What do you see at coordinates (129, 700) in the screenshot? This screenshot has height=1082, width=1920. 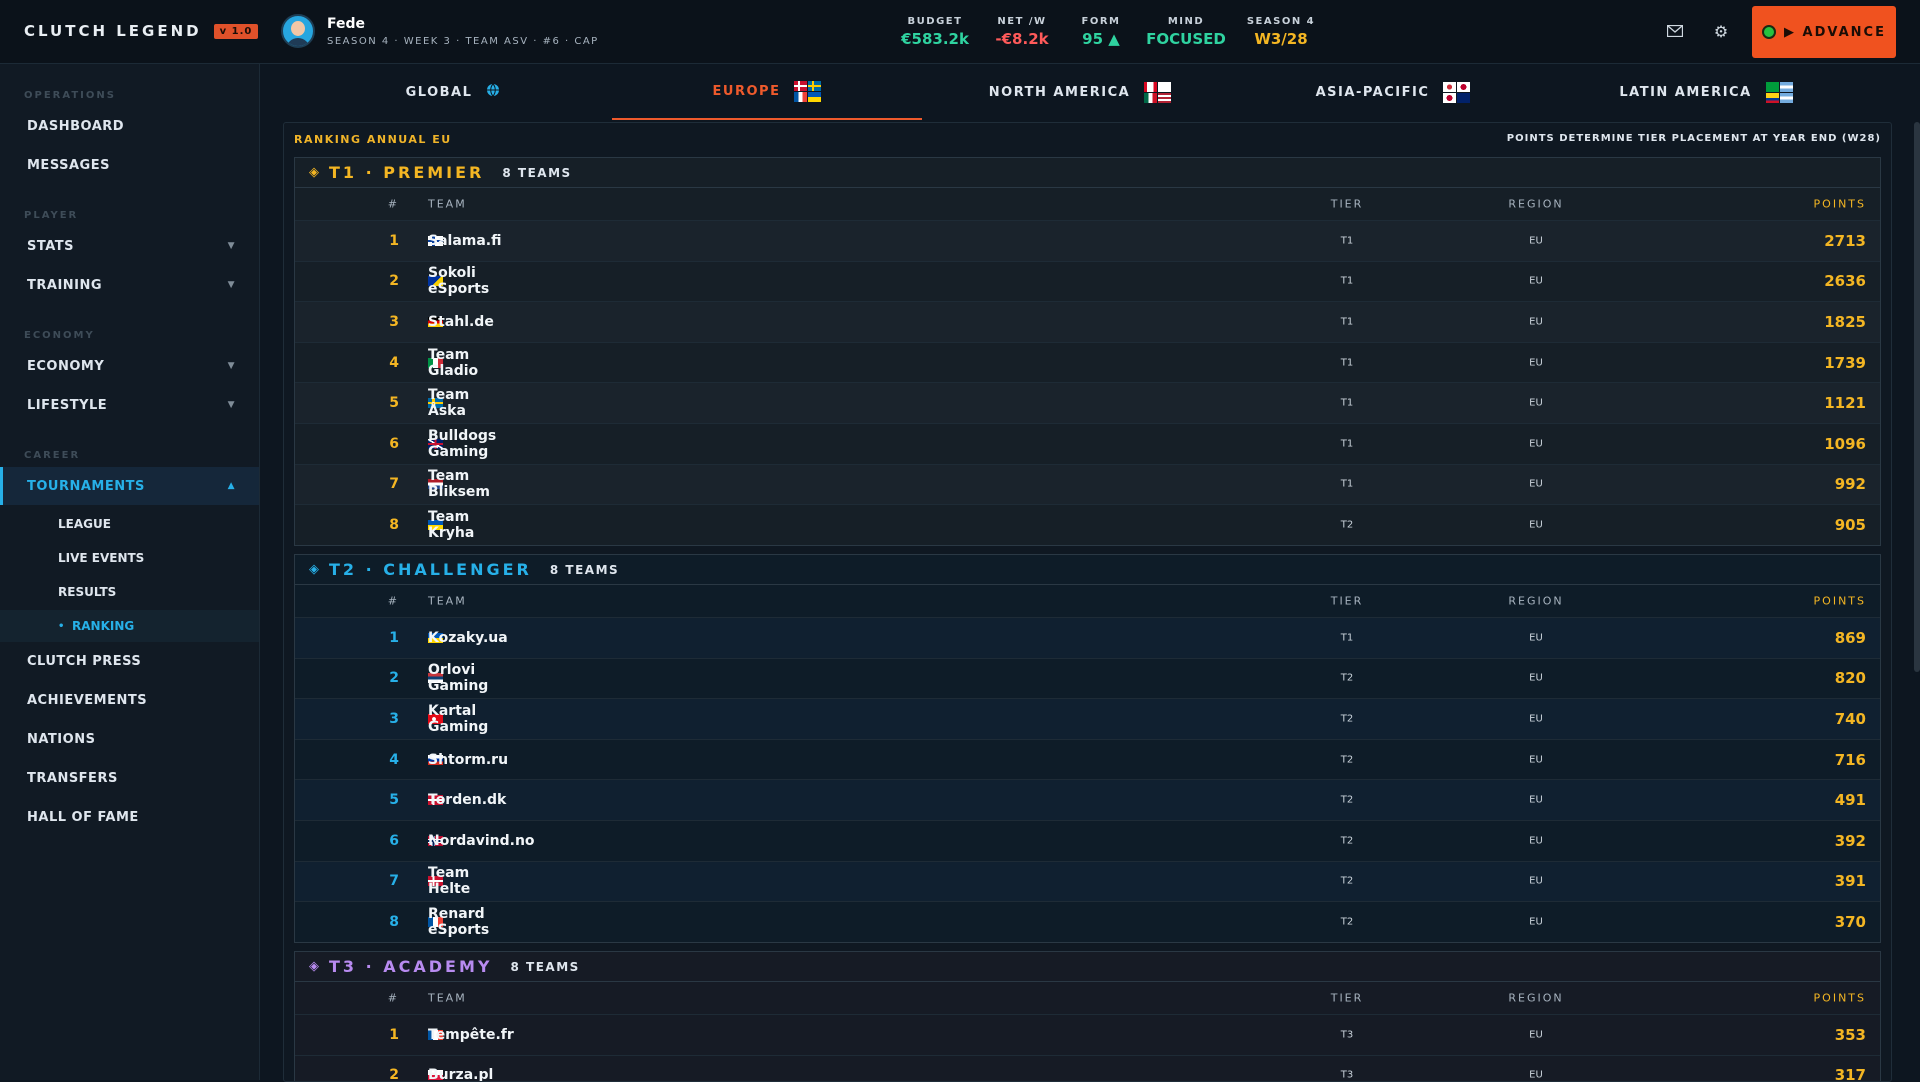 I see `sidebar-item-achievements: ACHIEVEMENTS` at bounding box center [129, 700].